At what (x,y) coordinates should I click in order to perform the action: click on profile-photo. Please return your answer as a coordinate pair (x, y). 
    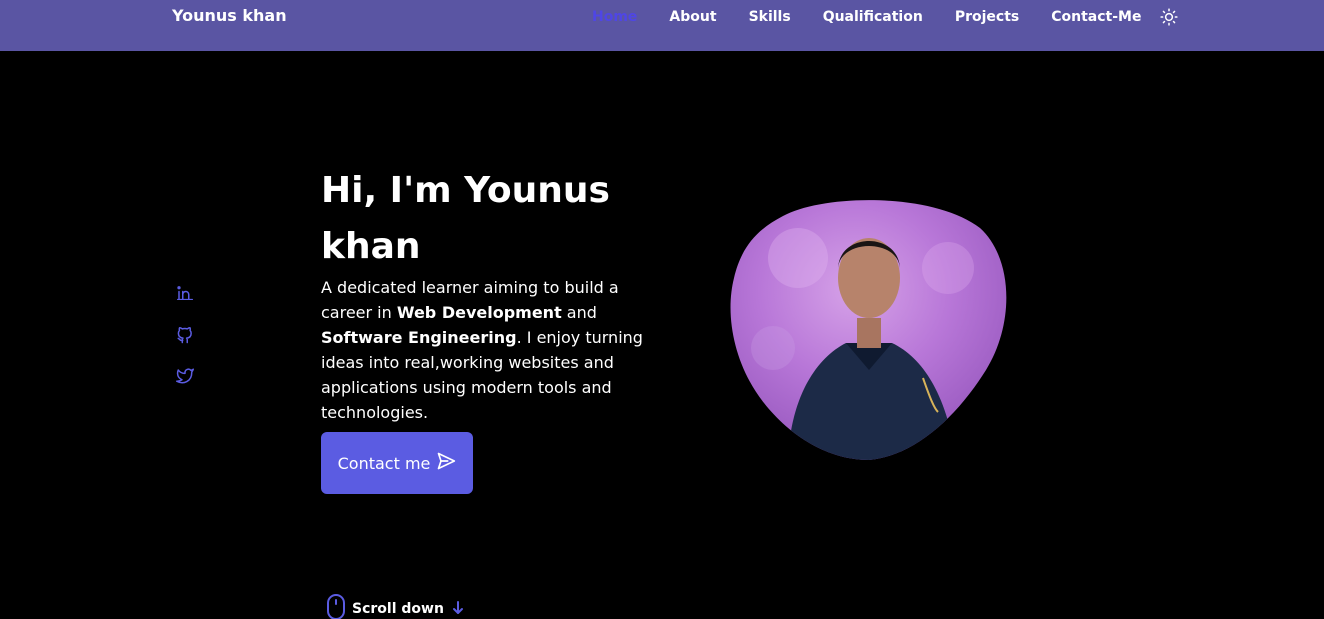
    Looking at the image, I should click on (869, 329).